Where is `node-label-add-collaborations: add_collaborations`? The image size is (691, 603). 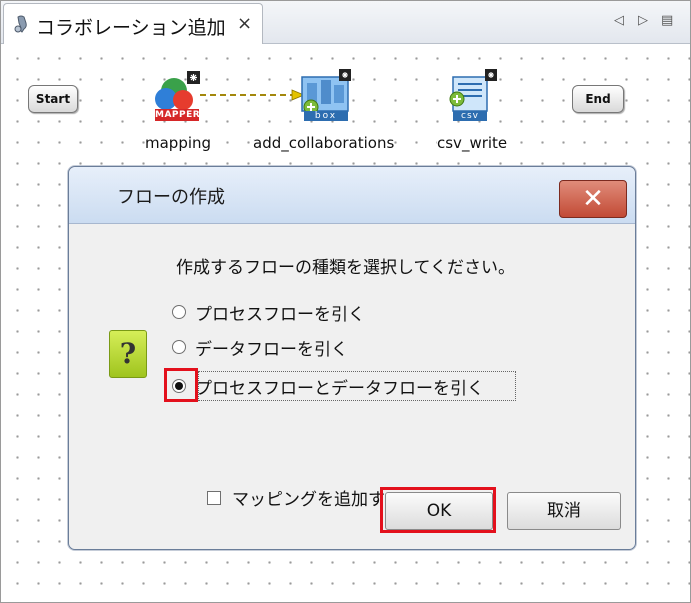 node-label-add-collaborations: add_collaborations is located at coordinates (324, 143).